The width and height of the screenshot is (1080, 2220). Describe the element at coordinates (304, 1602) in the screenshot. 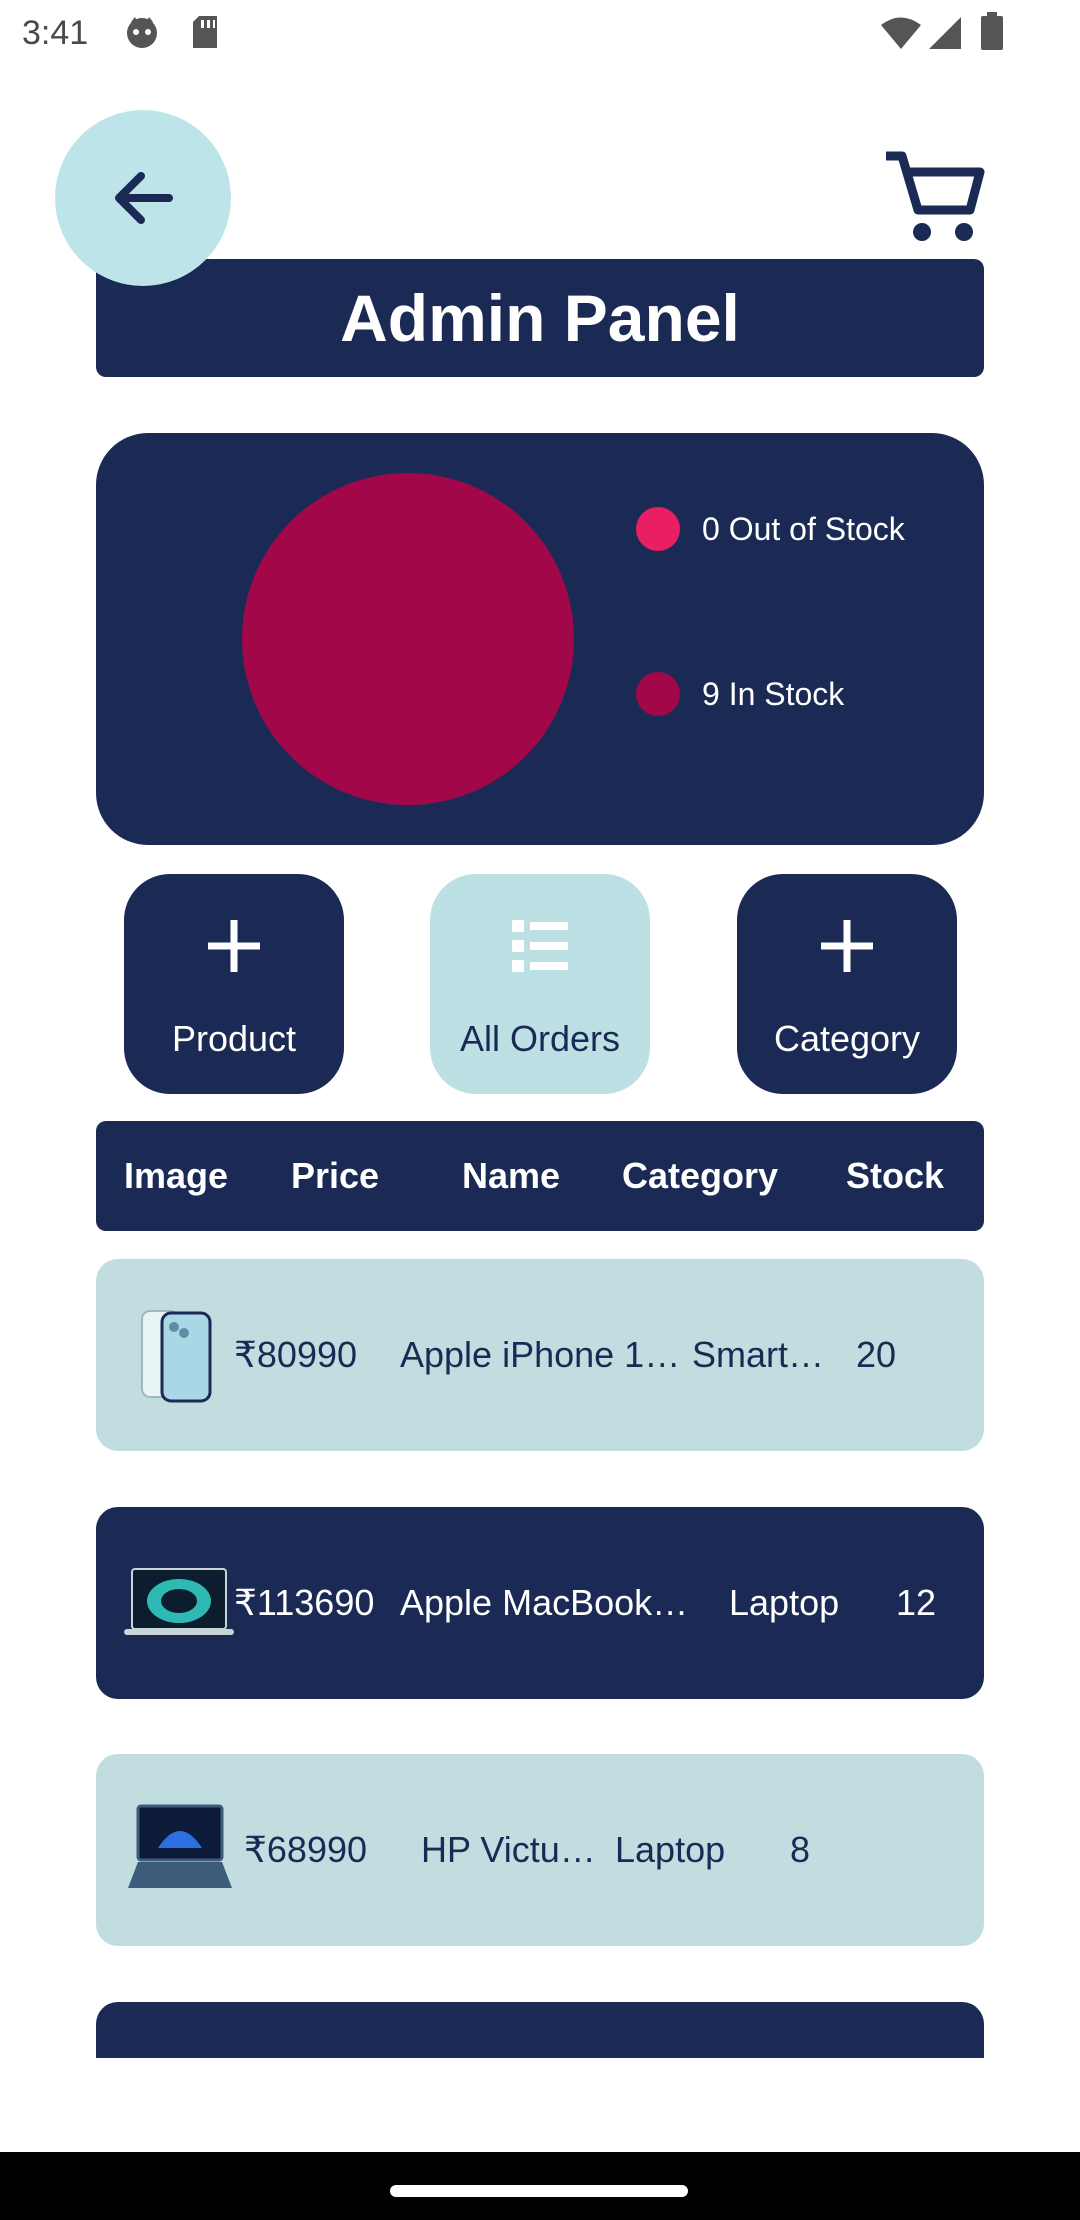

I see `row-price: ₹113690` at that location.